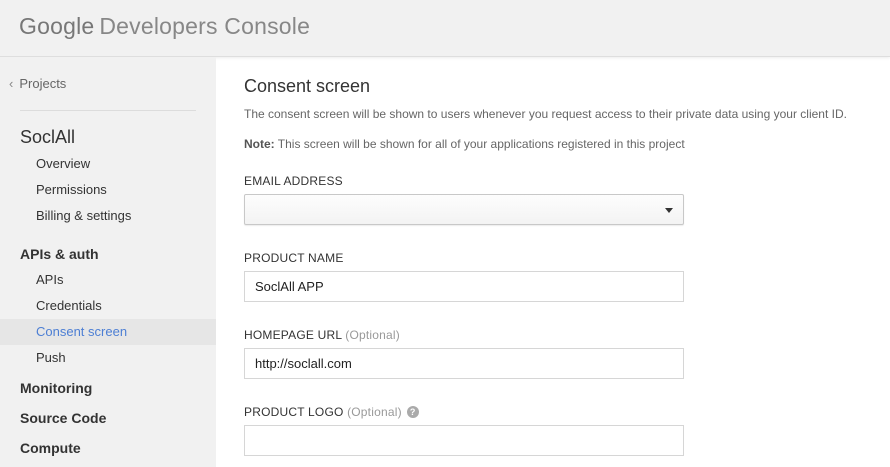 This screenshot has width=890, height=467. I want to click on product-name-label: PRODUCT NAME, so click(294, 258).